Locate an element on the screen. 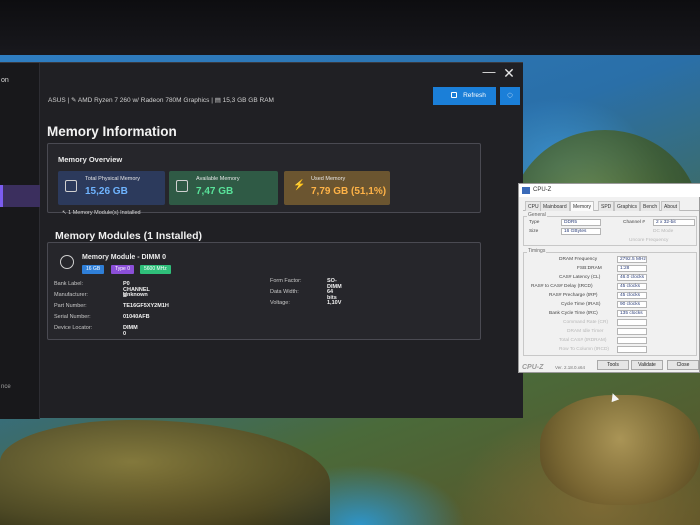  memory-chip-icon is located at coordinates (71, 186).